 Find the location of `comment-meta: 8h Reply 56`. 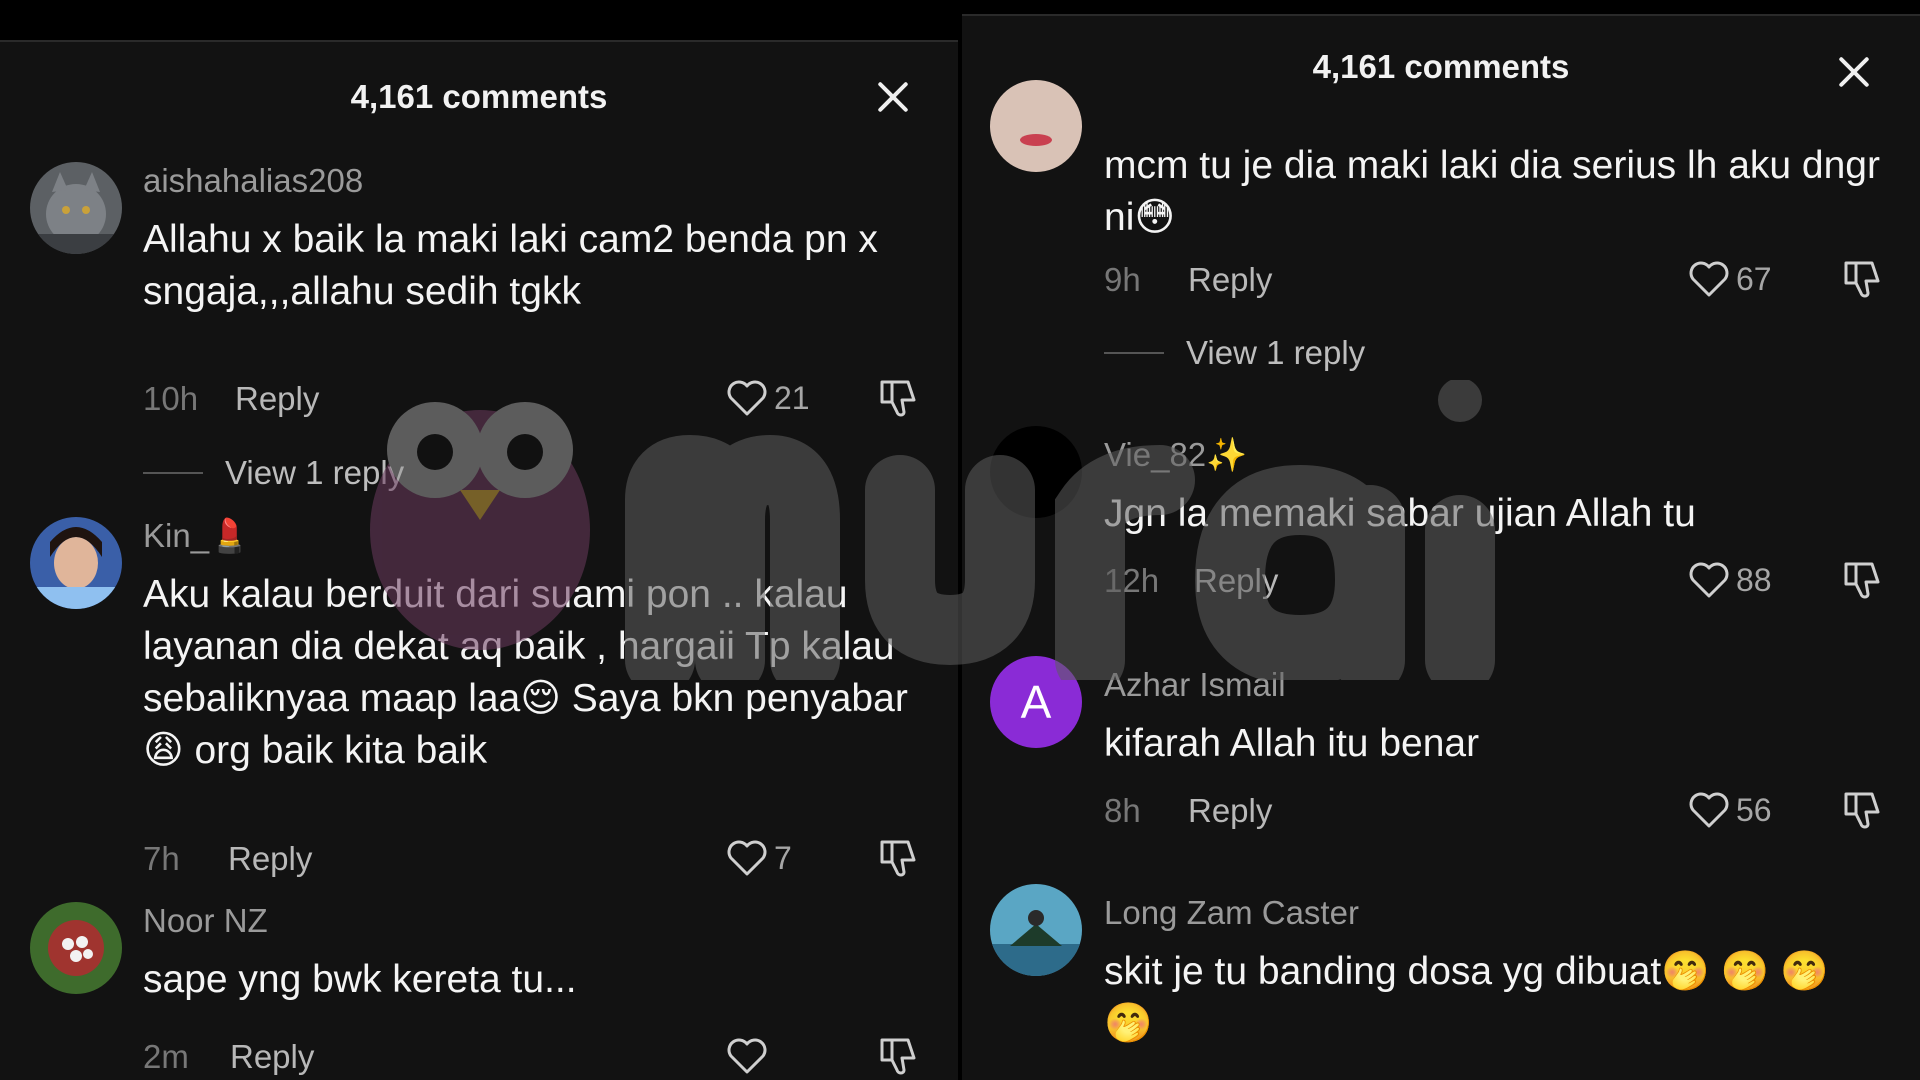

comment-meta: 8h Reply 56 is located at coordinates (1497, 811).